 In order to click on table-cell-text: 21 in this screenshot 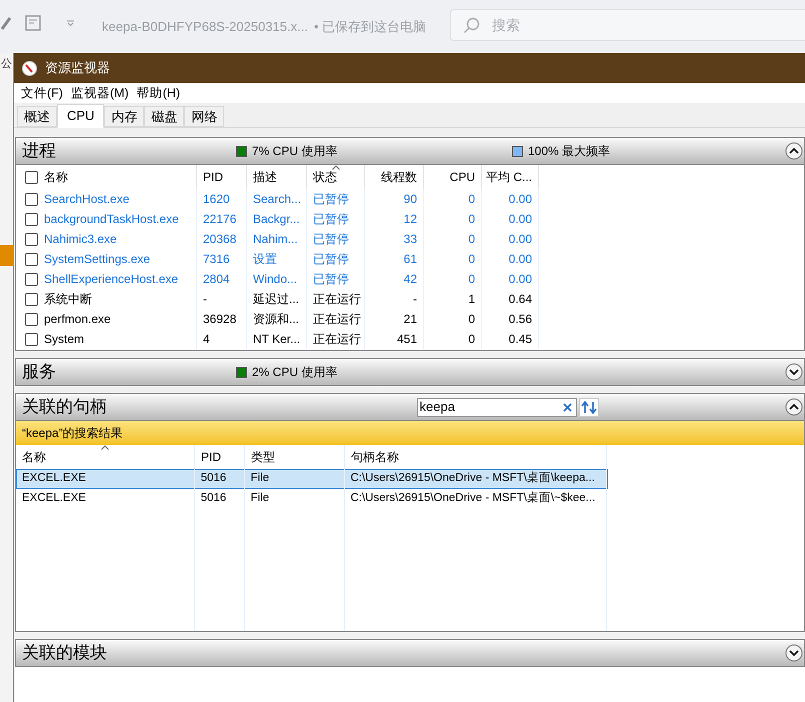, I will do `click(410, 319)`.